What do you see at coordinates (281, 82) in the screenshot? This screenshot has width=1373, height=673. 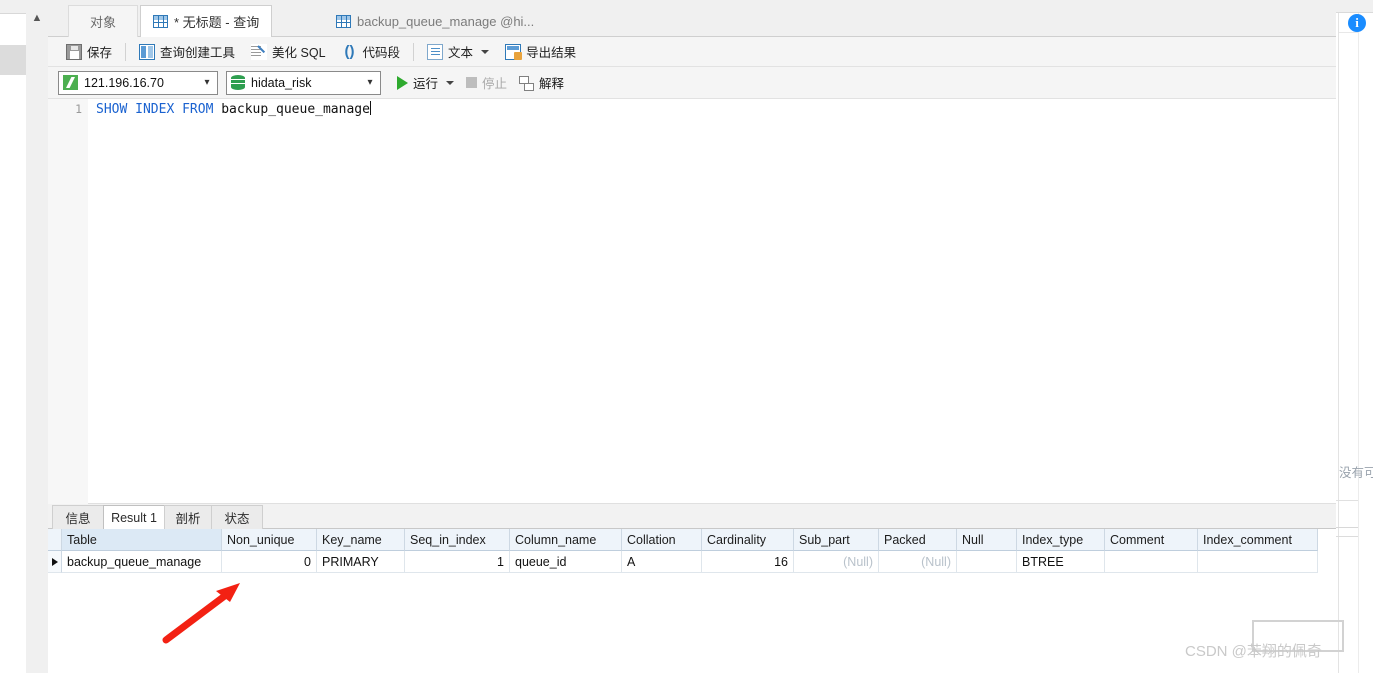 I see `database-value: hidata_risk` at bounding box center [281, 82].